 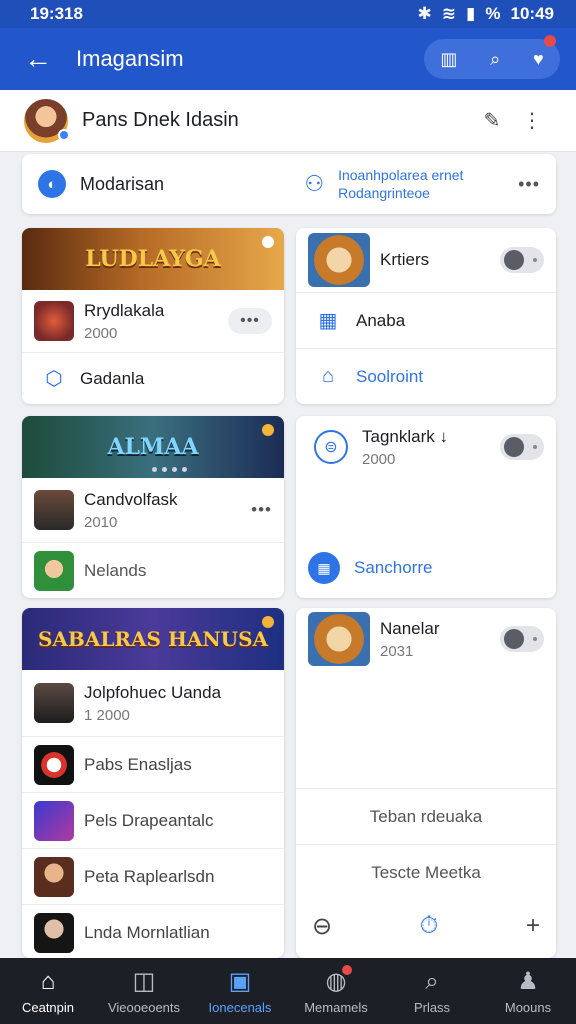 I want to click on avatar, so click(x=47, y=120).